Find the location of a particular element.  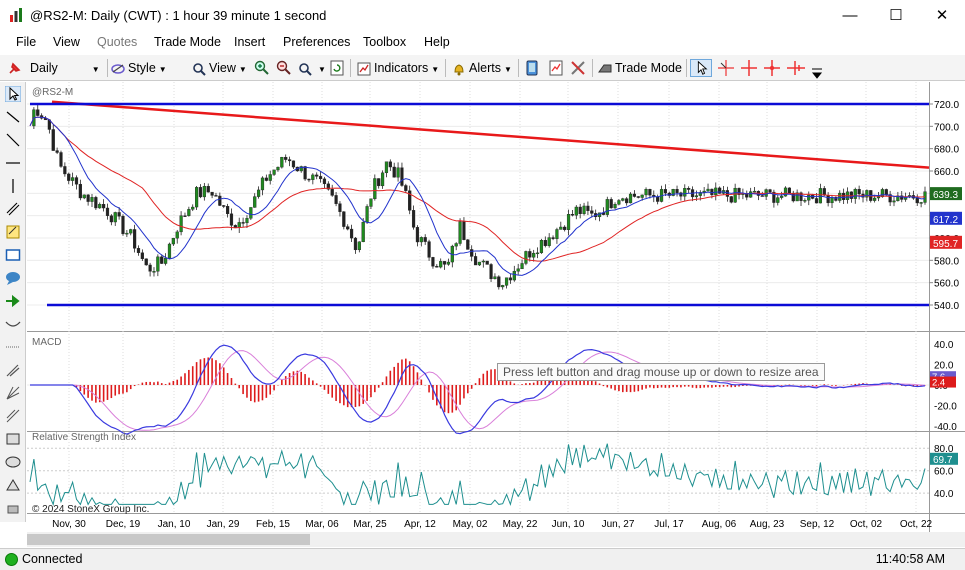

trade-mode-button: Trade Mode is located at coordinates (640, 68).